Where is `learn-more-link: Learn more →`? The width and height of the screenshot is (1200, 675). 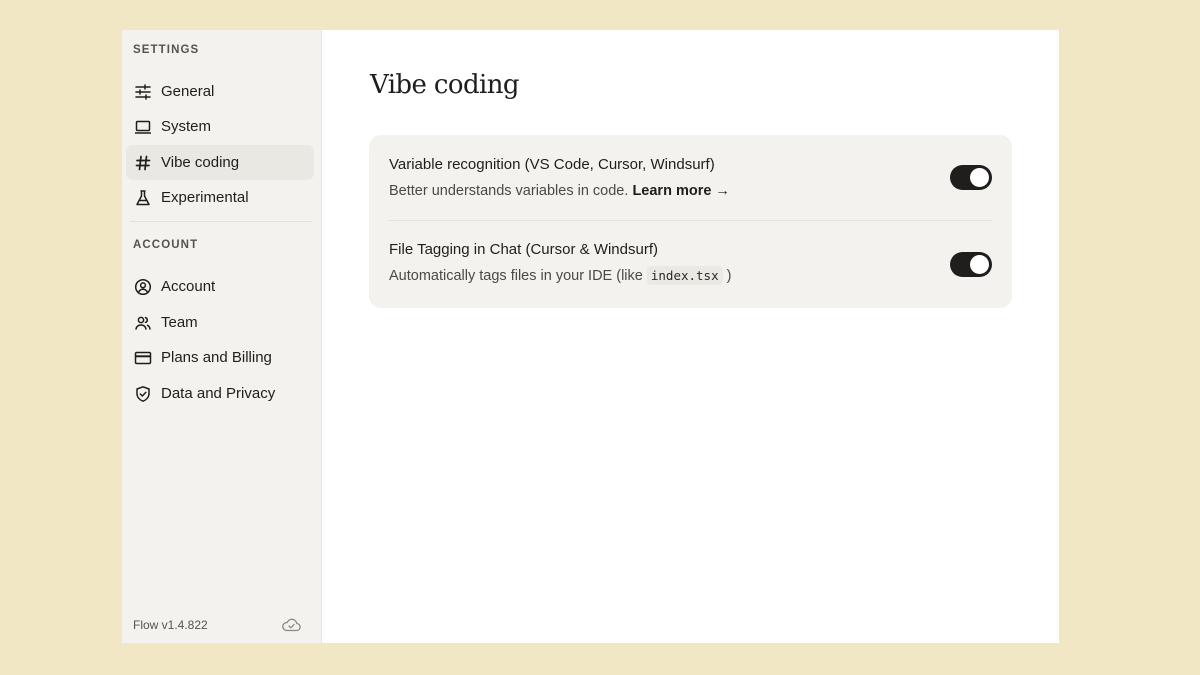
learn-more-link: Learn more → is located at coordinates (681, 191).